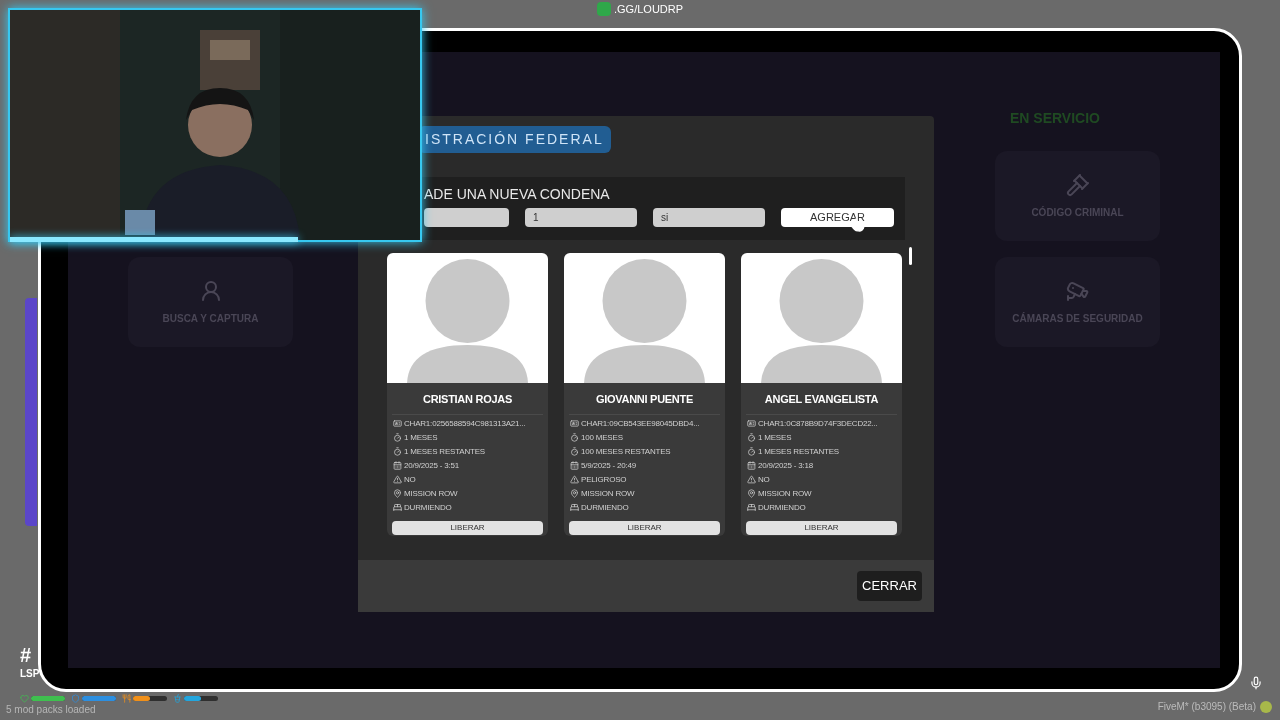 This screenshot has width=1280, height=720. I want to click on fork-knife-icon, so click(126, 698).